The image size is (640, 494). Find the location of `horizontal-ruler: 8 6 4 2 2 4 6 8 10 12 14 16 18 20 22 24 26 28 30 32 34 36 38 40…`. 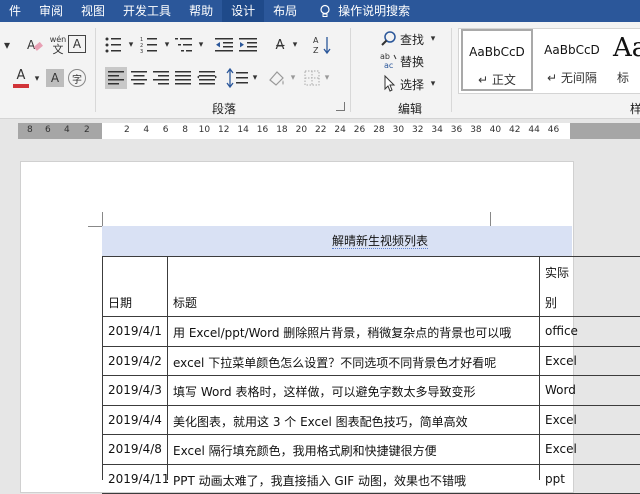

horizontal-ruler: 8 6 4 2 2 4 6 8 10 12 14 16 18 20 22 24 26 28 30 32 34 36 38 40… is located at coordinates (320, 131).